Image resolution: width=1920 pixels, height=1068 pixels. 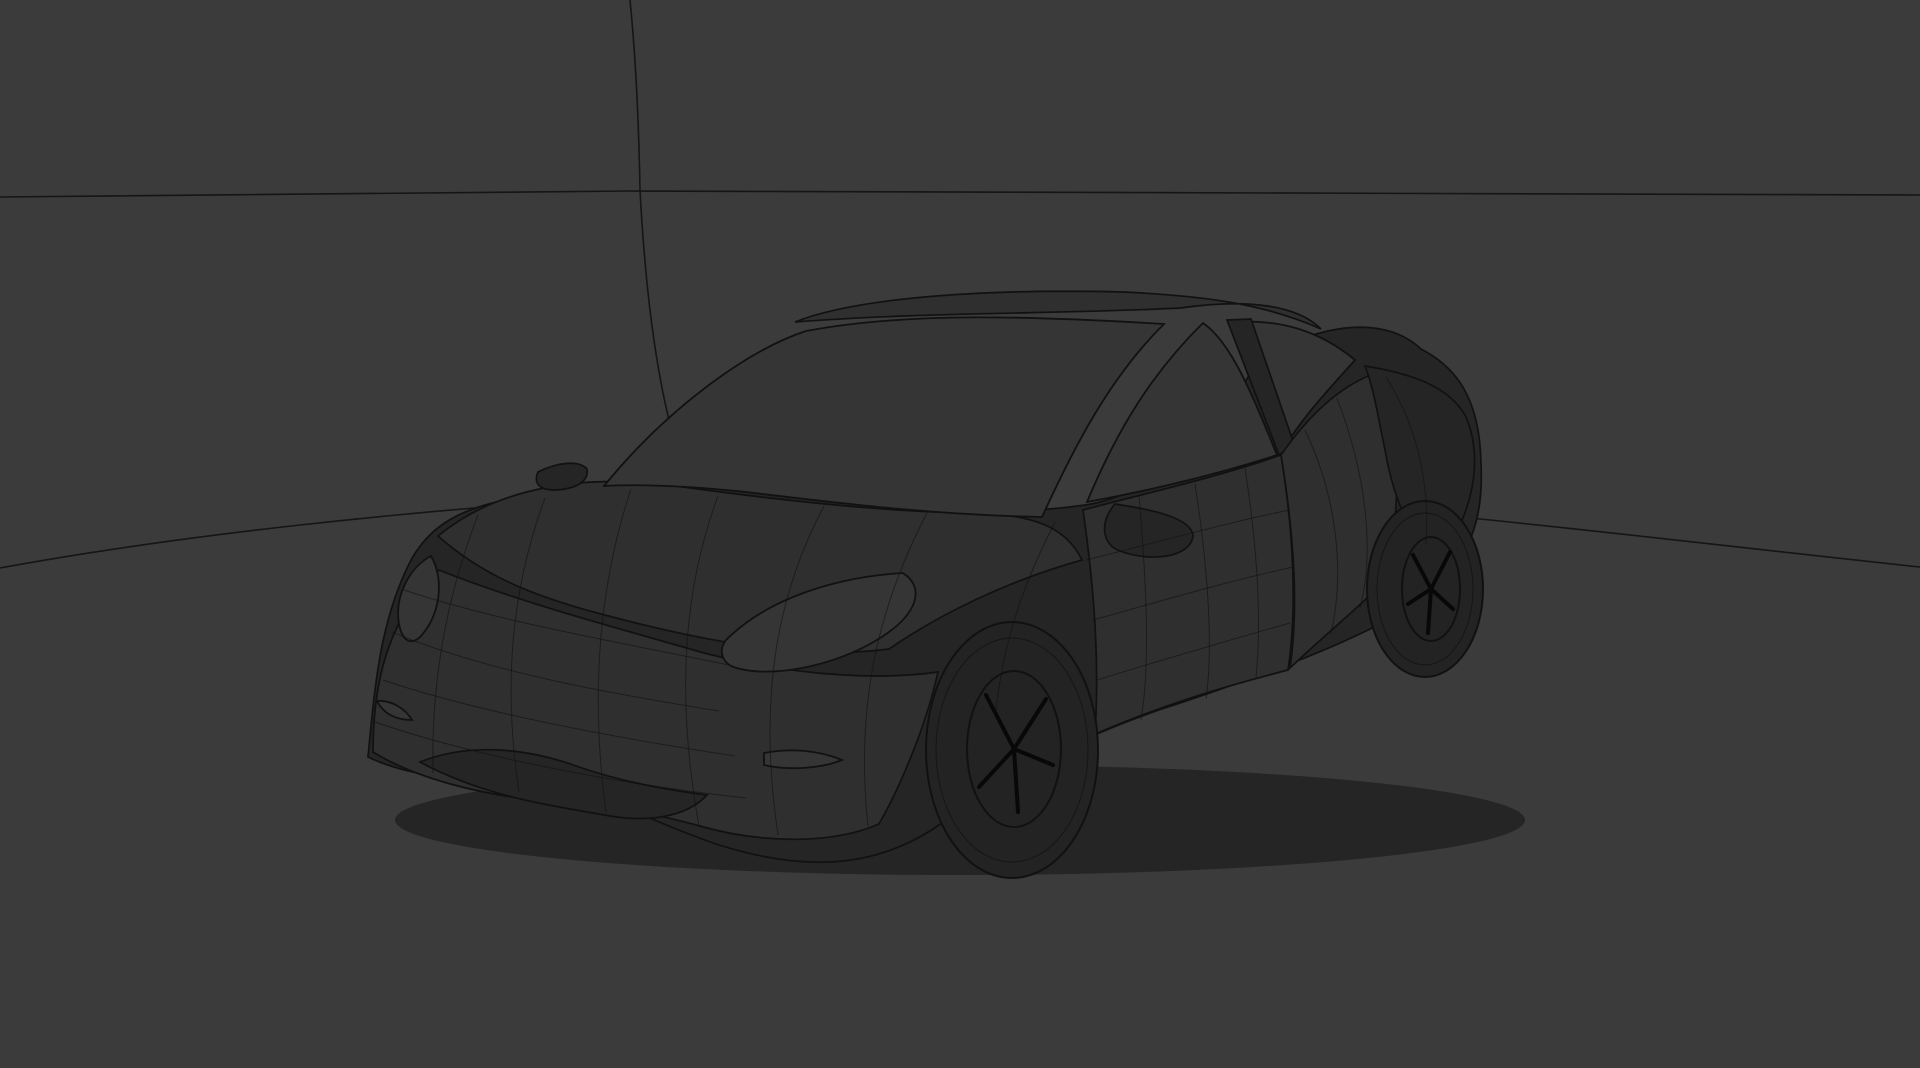 I want to click on horizon-guide-line, so click(x=960, y=194).